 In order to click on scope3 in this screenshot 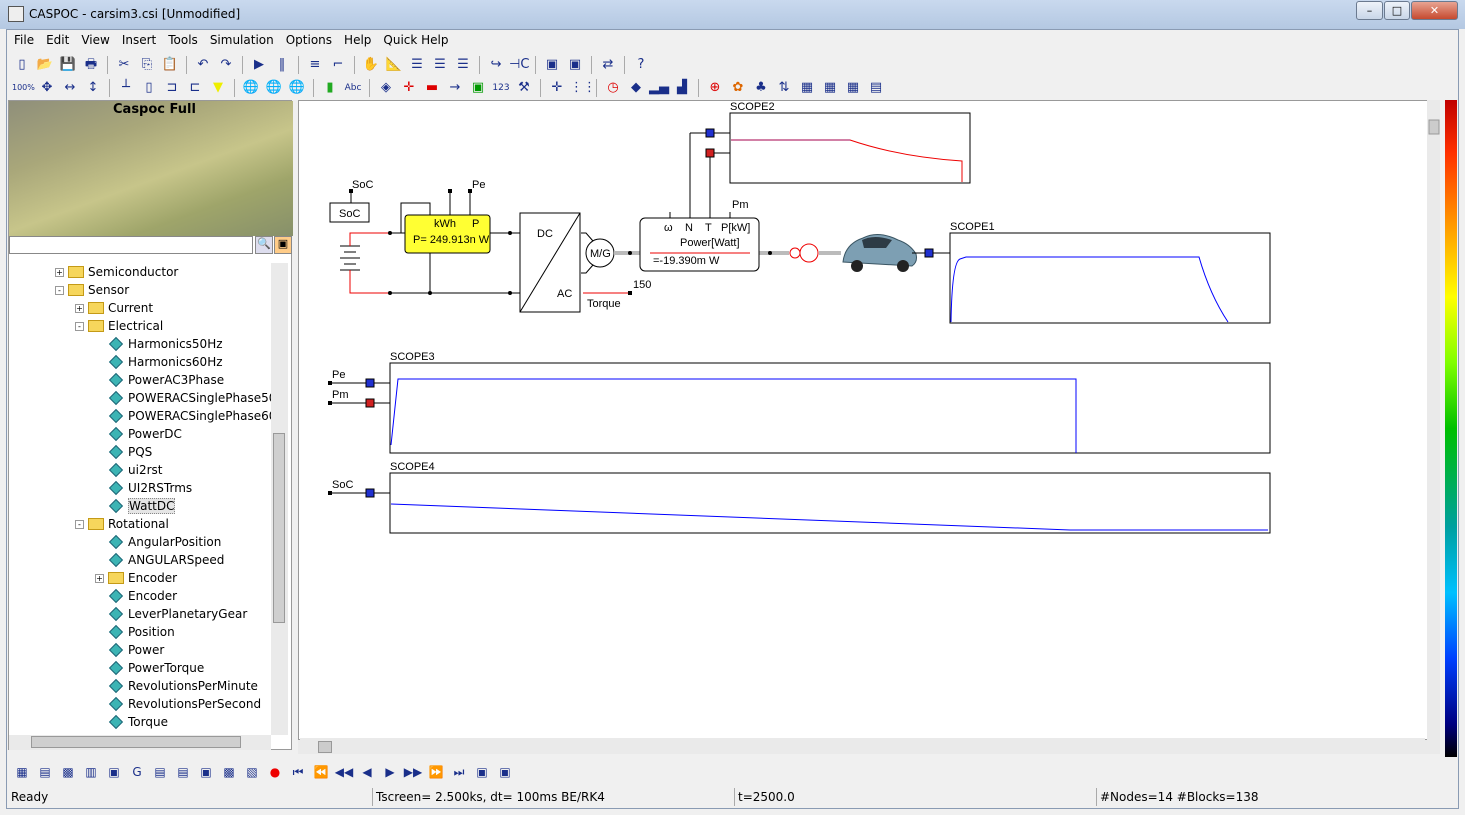, I will do `click(830, 408)`.